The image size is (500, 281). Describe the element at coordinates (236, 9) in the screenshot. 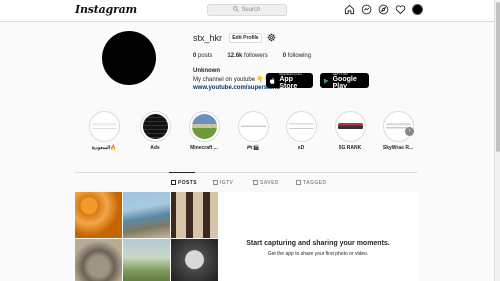

I see `search-icon` at that location.